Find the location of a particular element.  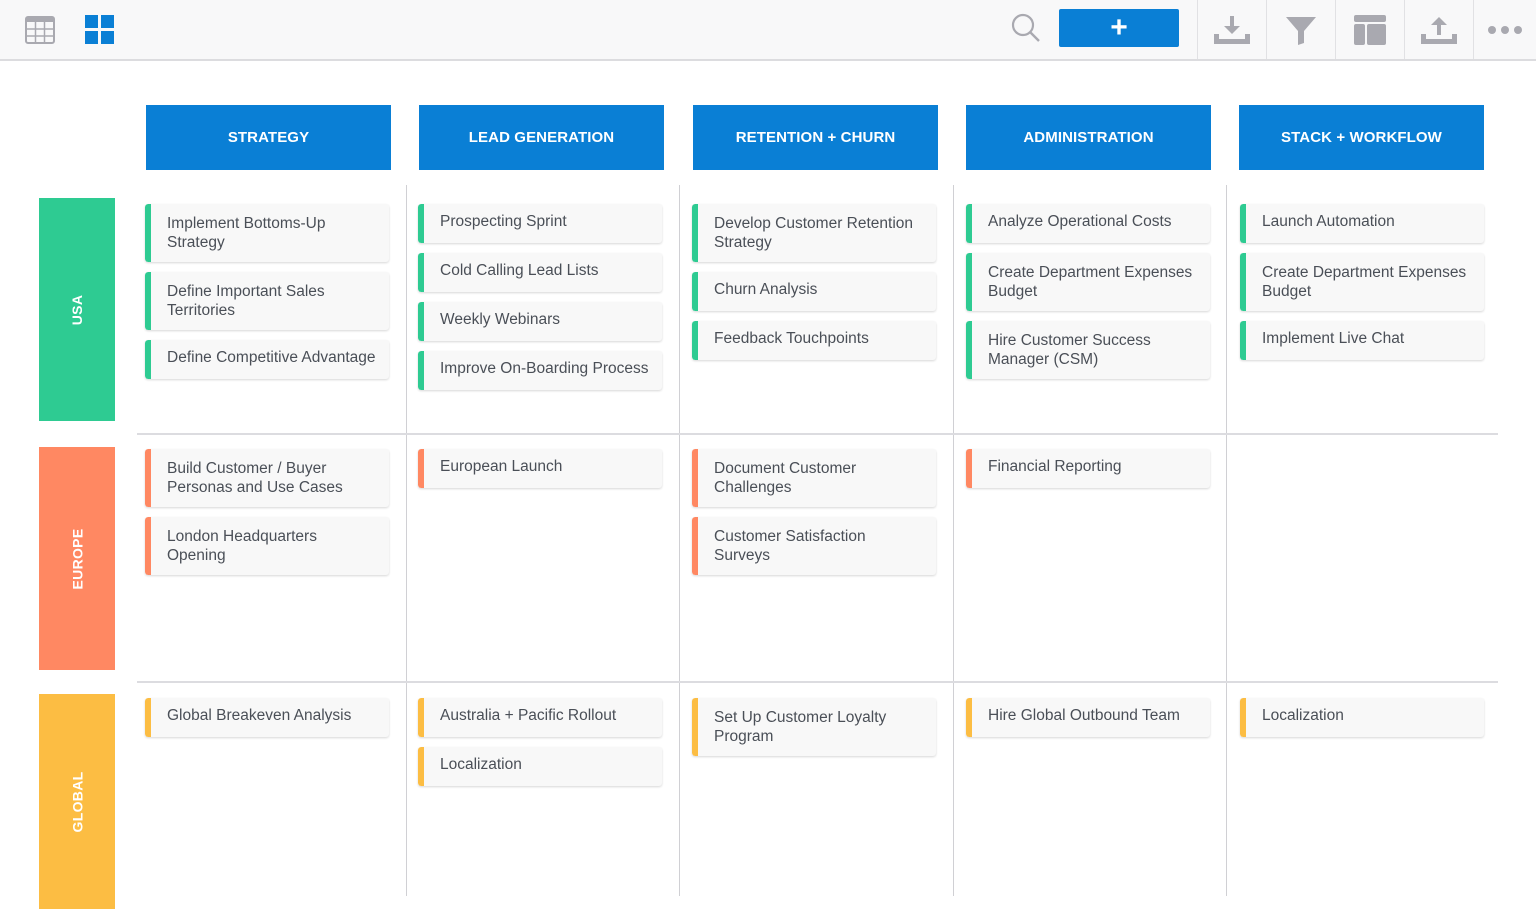

board-cell: Global Breakeven Analysis is located at coordinates (267, 722).